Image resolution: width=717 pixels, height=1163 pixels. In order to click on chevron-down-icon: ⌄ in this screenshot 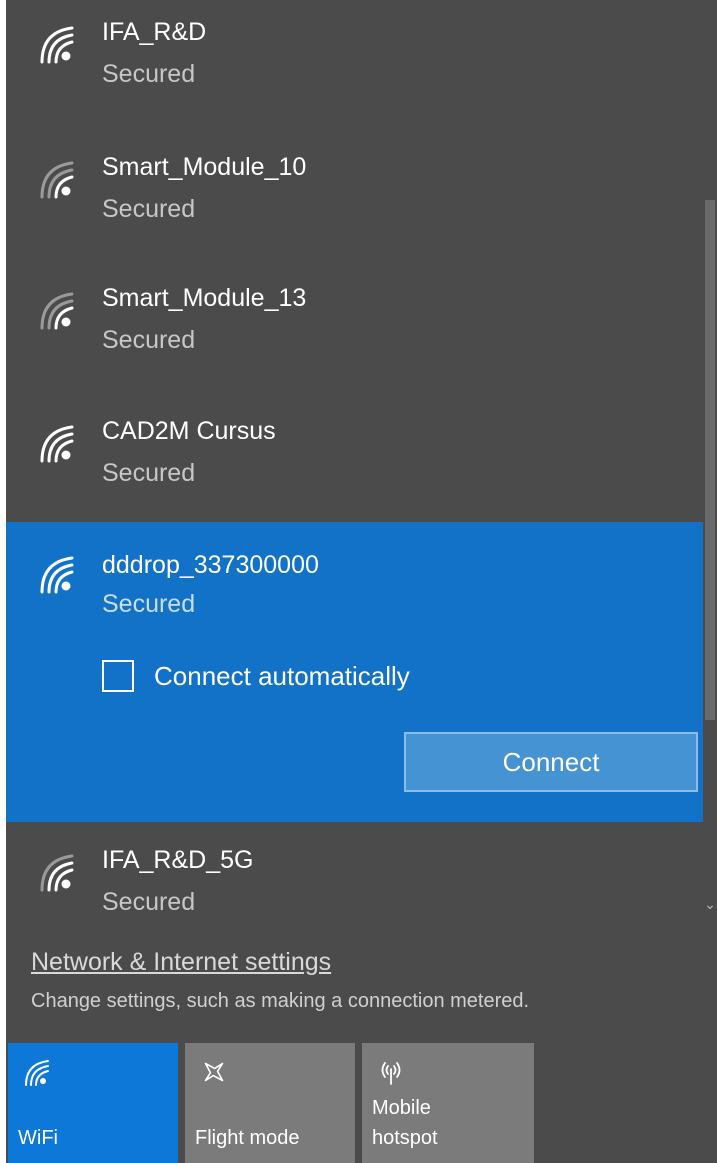, I will do `click(710, 904)`.